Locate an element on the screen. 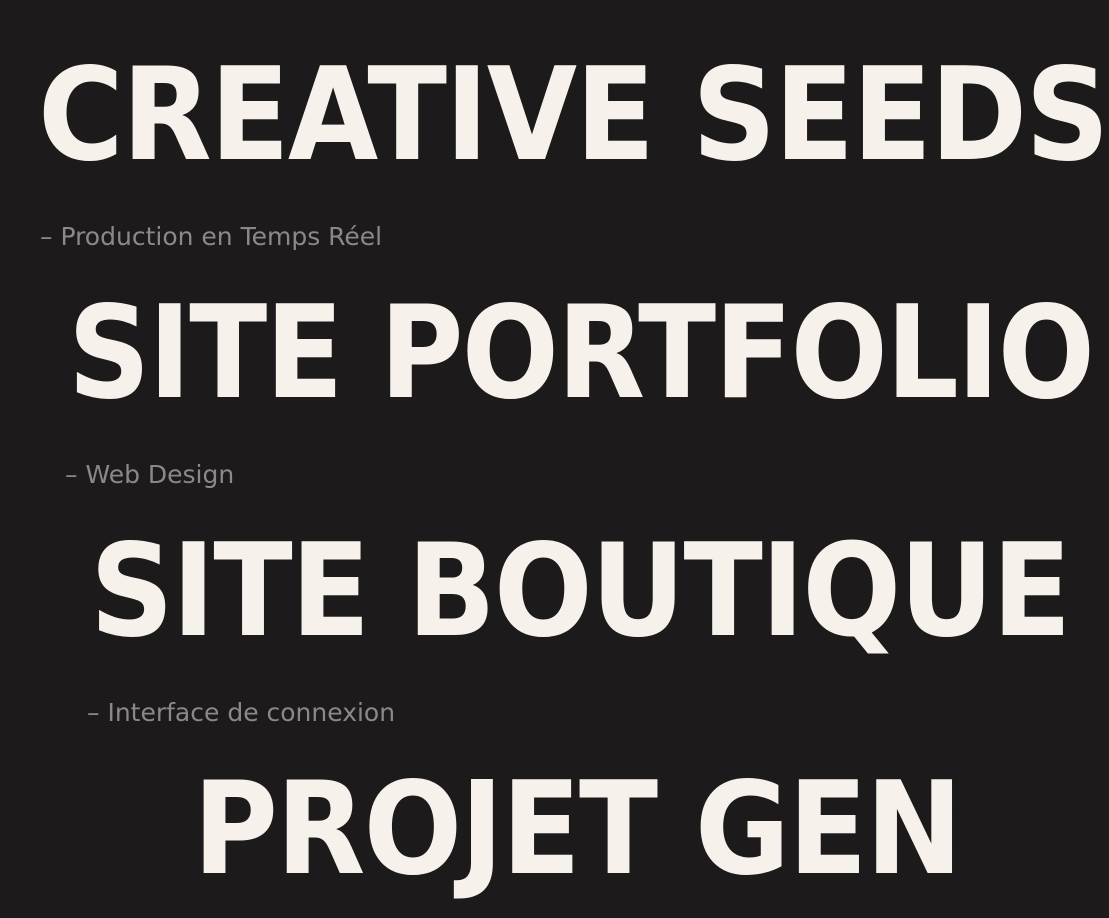 This screenshot has width=1109, height=918. project-subtitle: – Web Design is located at coordinates (150, 474).